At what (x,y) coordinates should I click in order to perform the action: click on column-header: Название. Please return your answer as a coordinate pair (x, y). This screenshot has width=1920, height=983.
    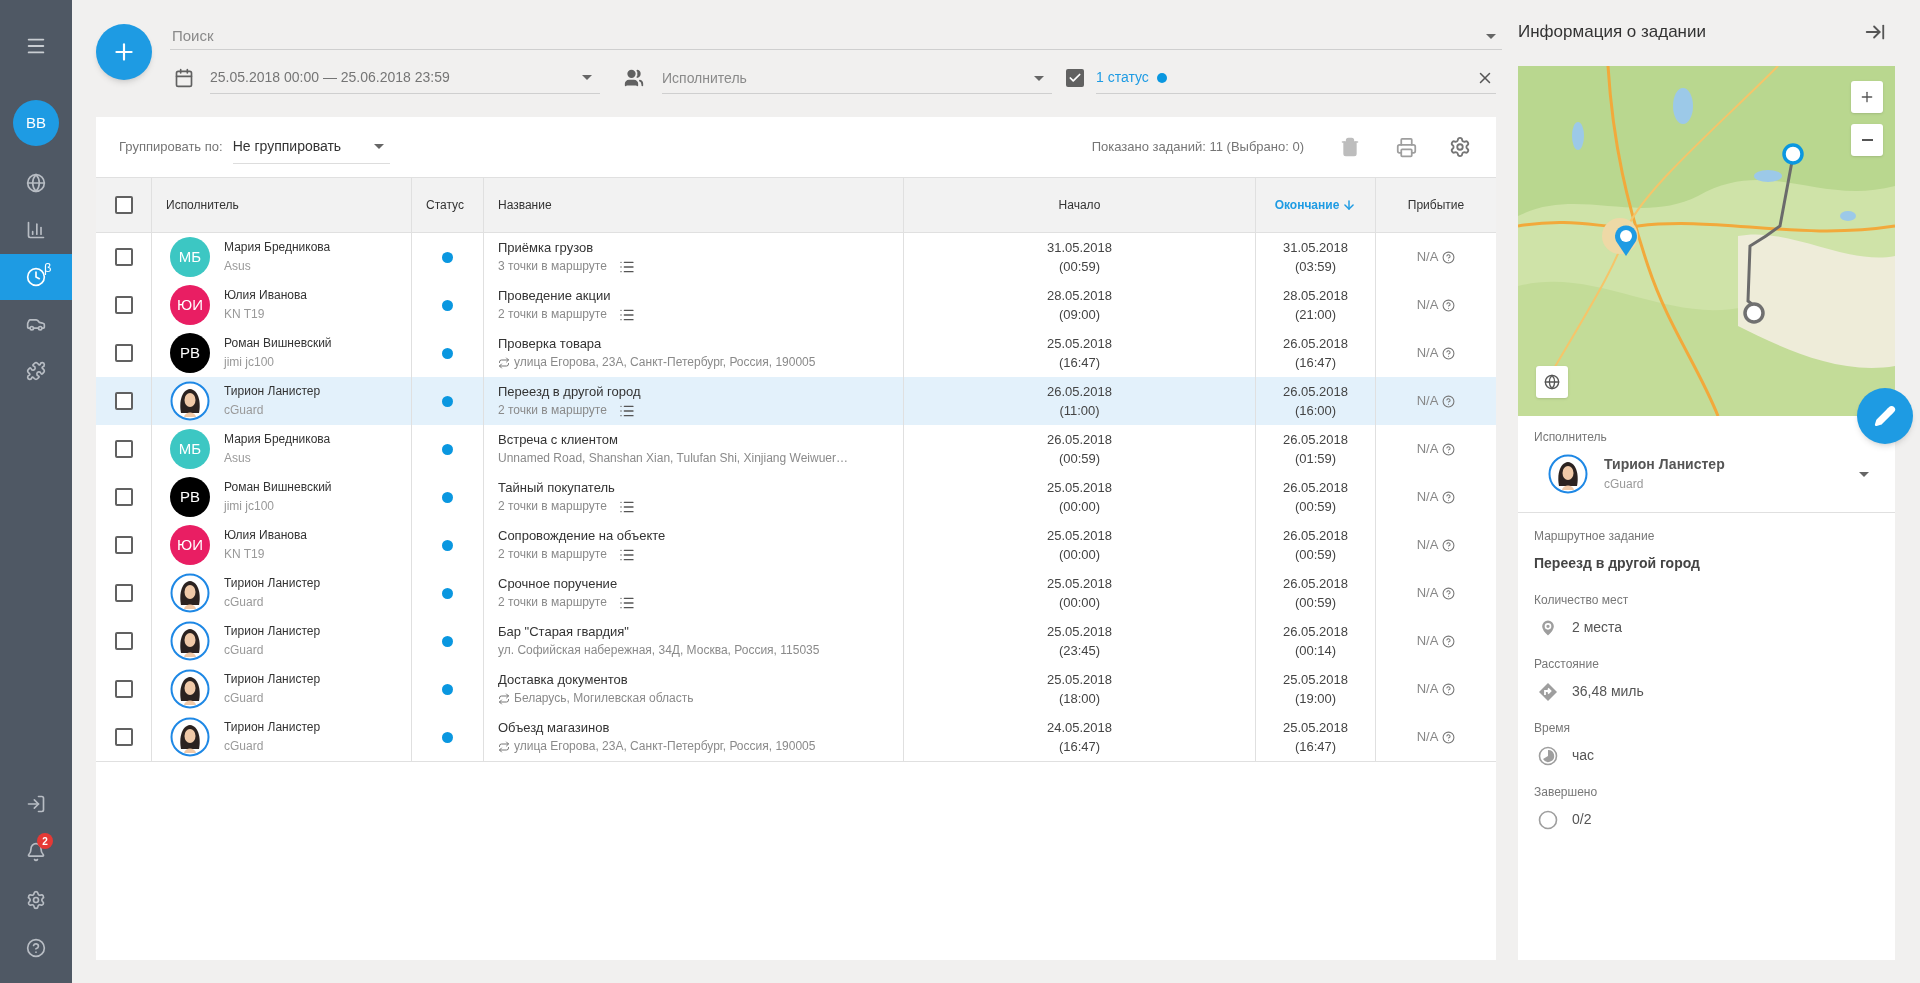
    Looking at the image, I should click on (525, 205).